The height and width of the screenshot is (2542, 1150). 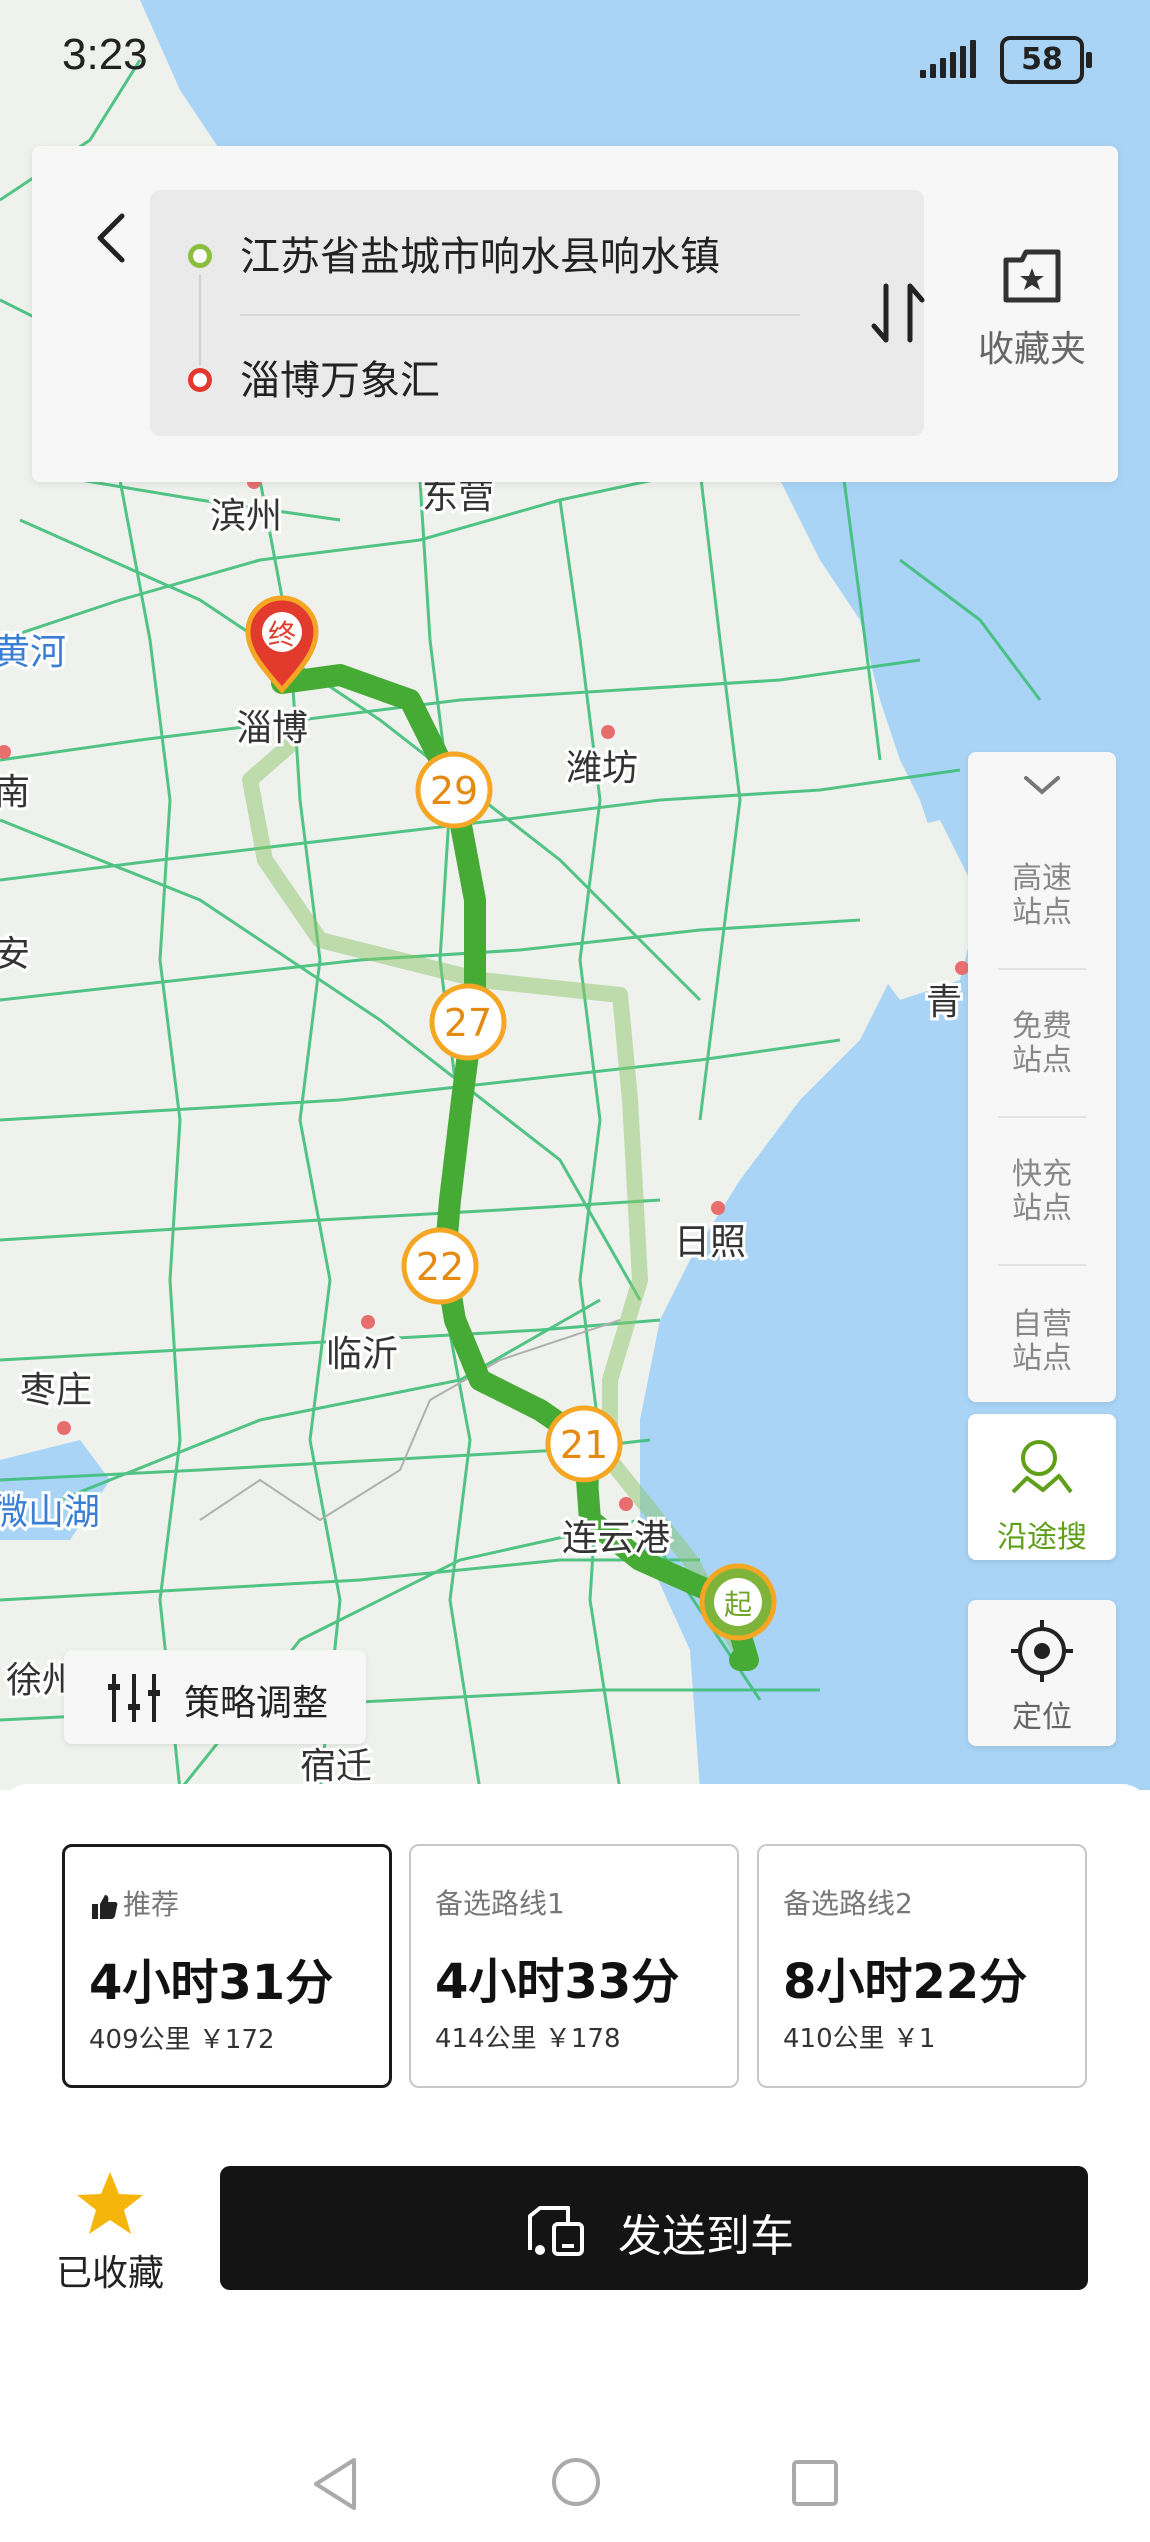 I want to click on filter-label: 自营站点, so click(x=1042, y=1341).